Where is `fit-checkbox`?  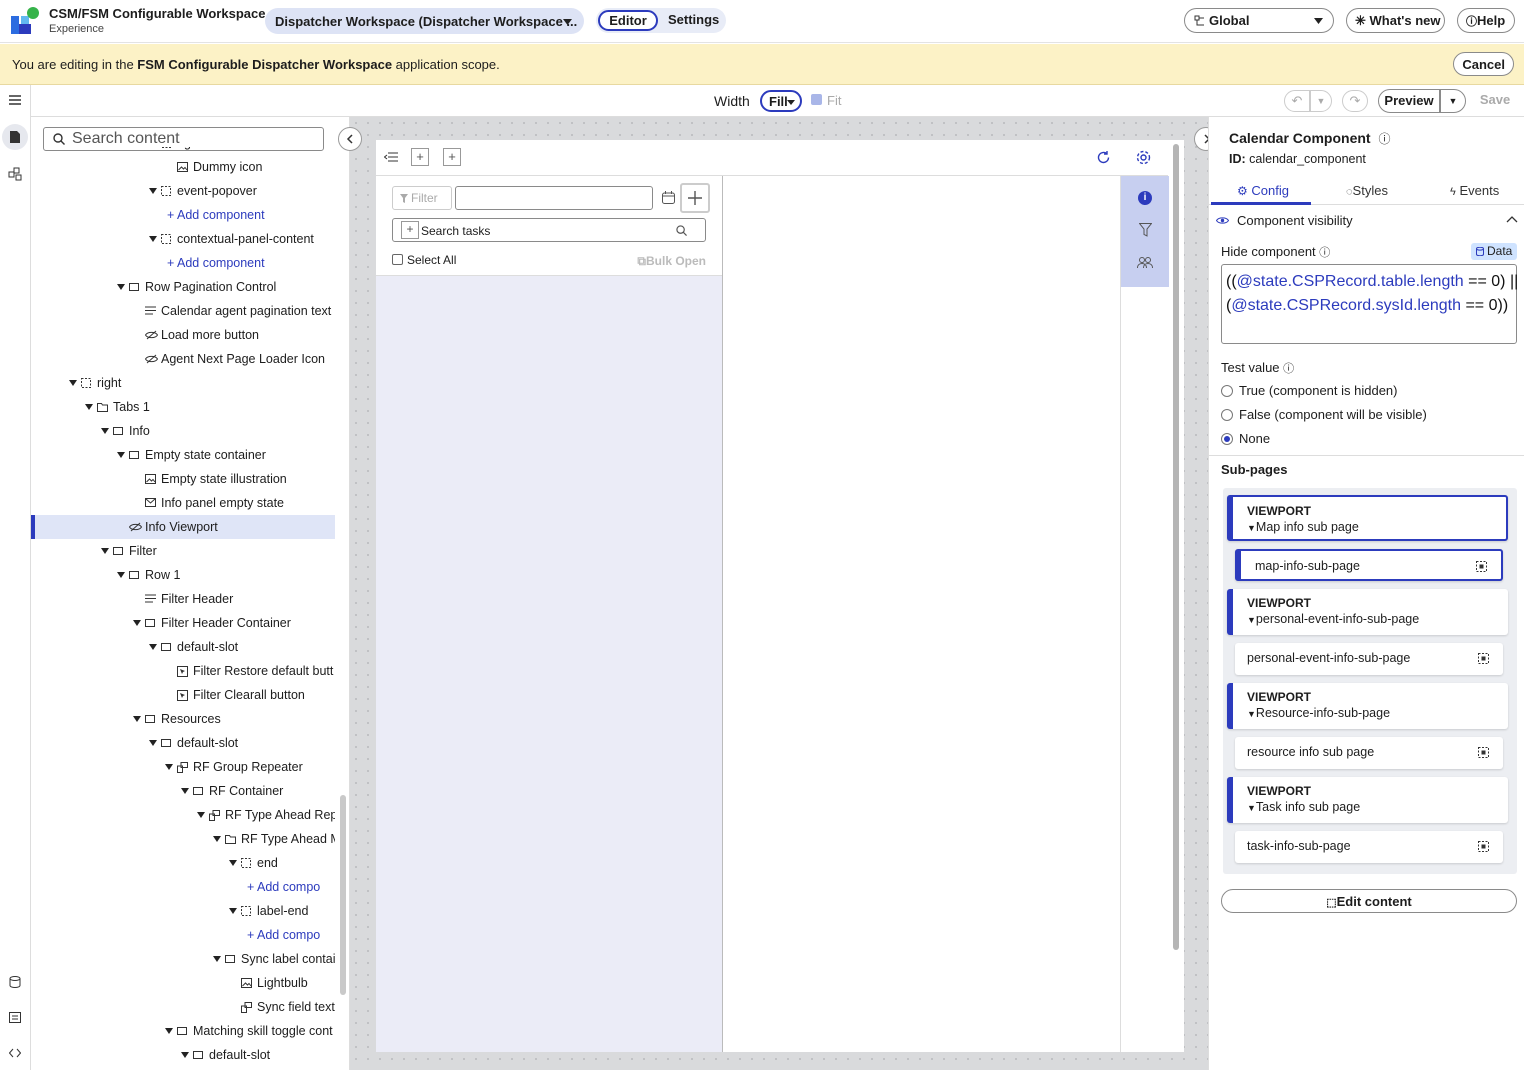
fit-checkbox is located at coordinates (816, 99).